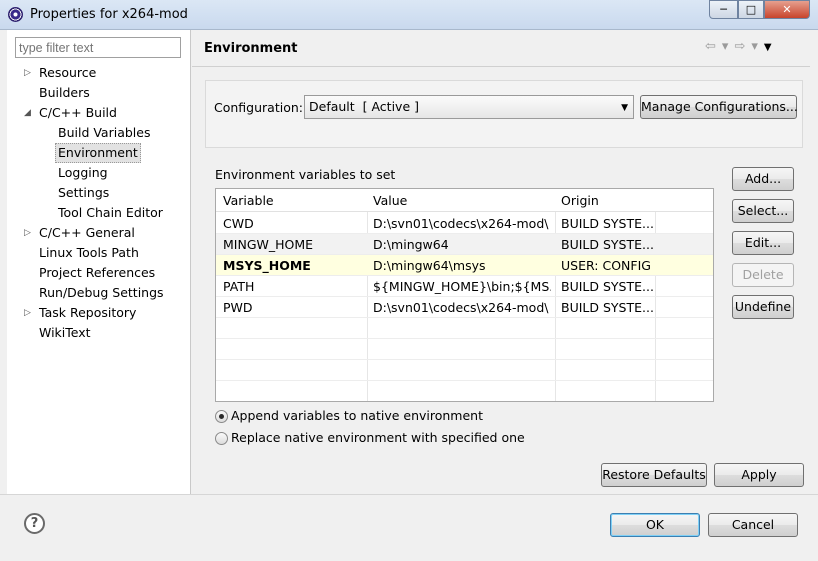  I want to click on tree-item-c-c-build: ◢ C/C++ Build, so click(99, 114).